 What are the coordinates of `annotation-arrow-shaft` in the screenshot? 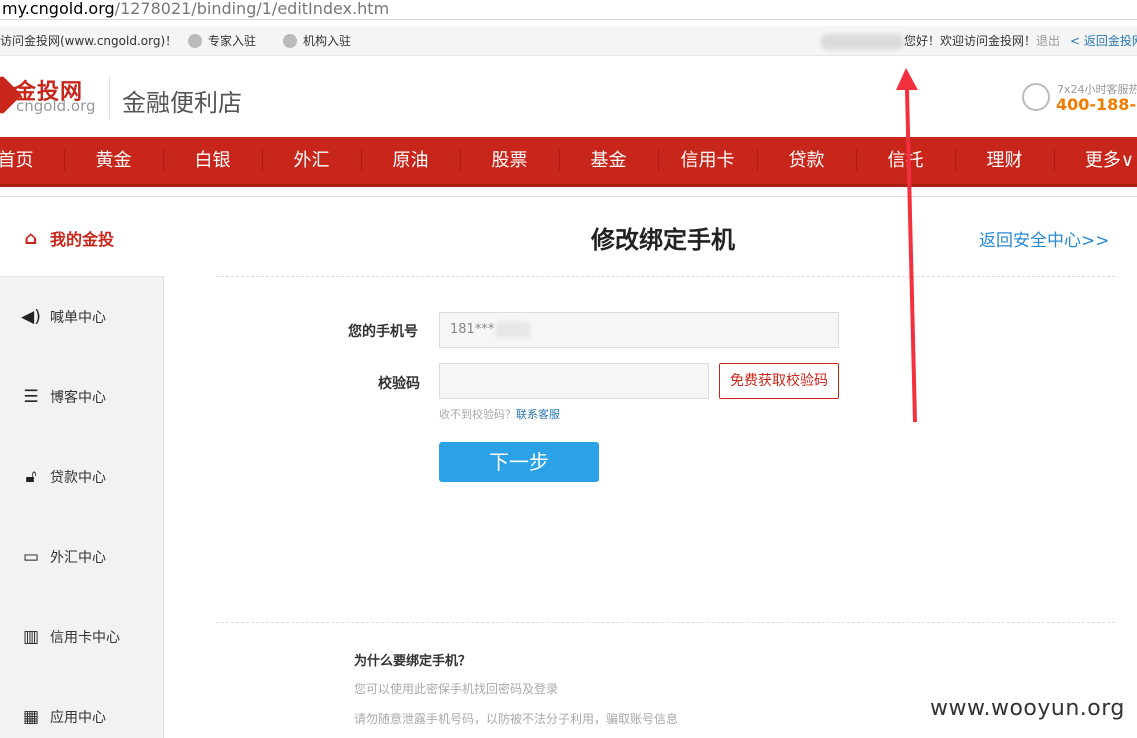 It's located at (911, 256).